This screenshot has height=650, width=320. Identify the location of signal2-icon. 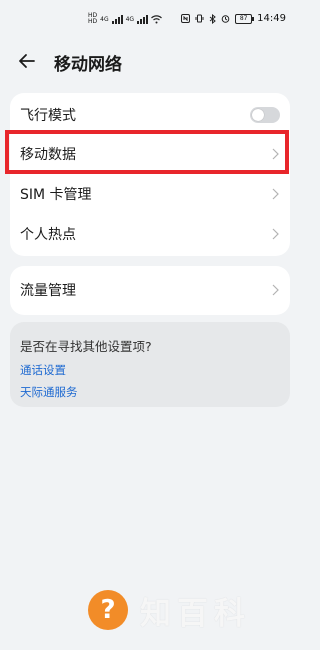
(143, 19).